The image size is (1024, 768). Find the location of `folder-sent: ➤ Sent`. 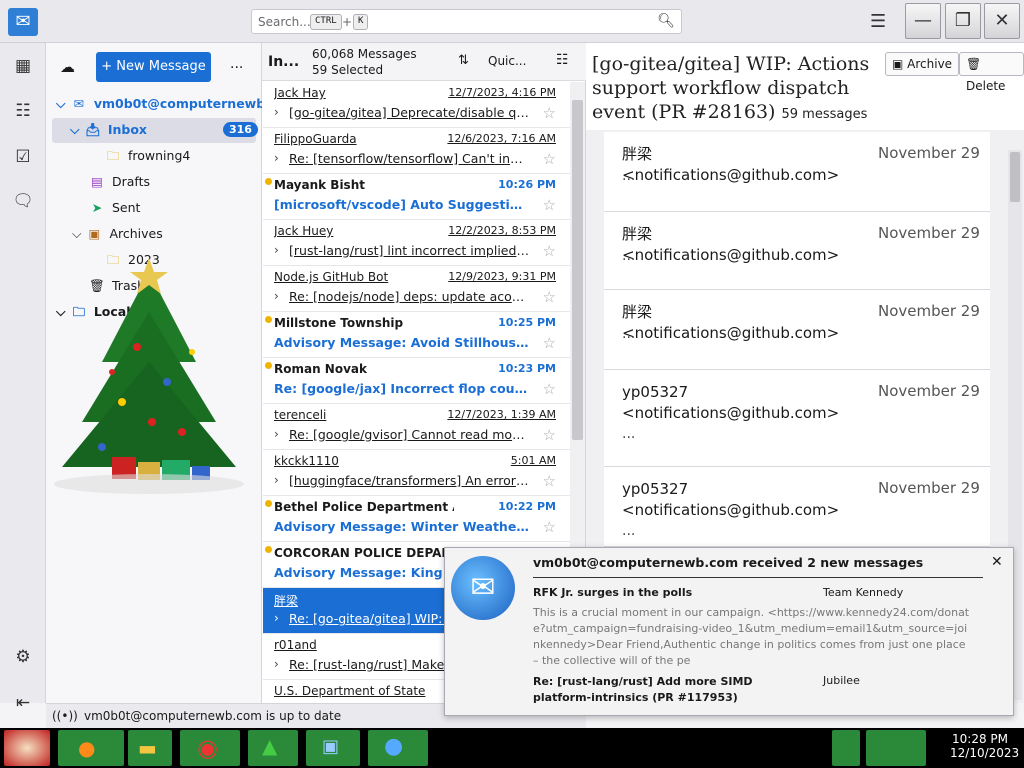

folder-sent: ➤ Sent is located at coordinates (114, 208).